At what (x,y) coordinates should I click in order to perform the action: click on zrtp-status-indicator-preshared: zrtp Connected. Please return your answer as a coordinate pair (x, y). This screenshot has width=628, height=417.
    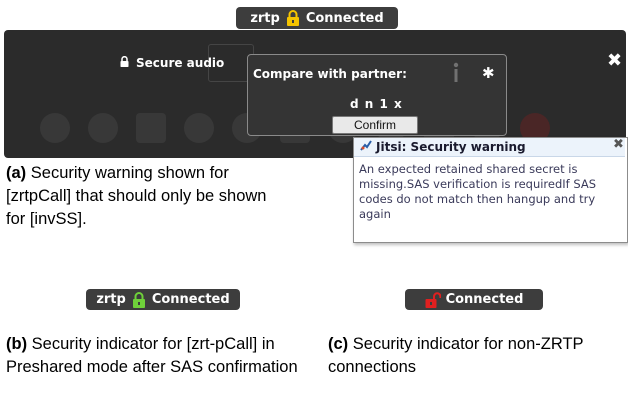
    Looking at the image, I should click on (163, 299).